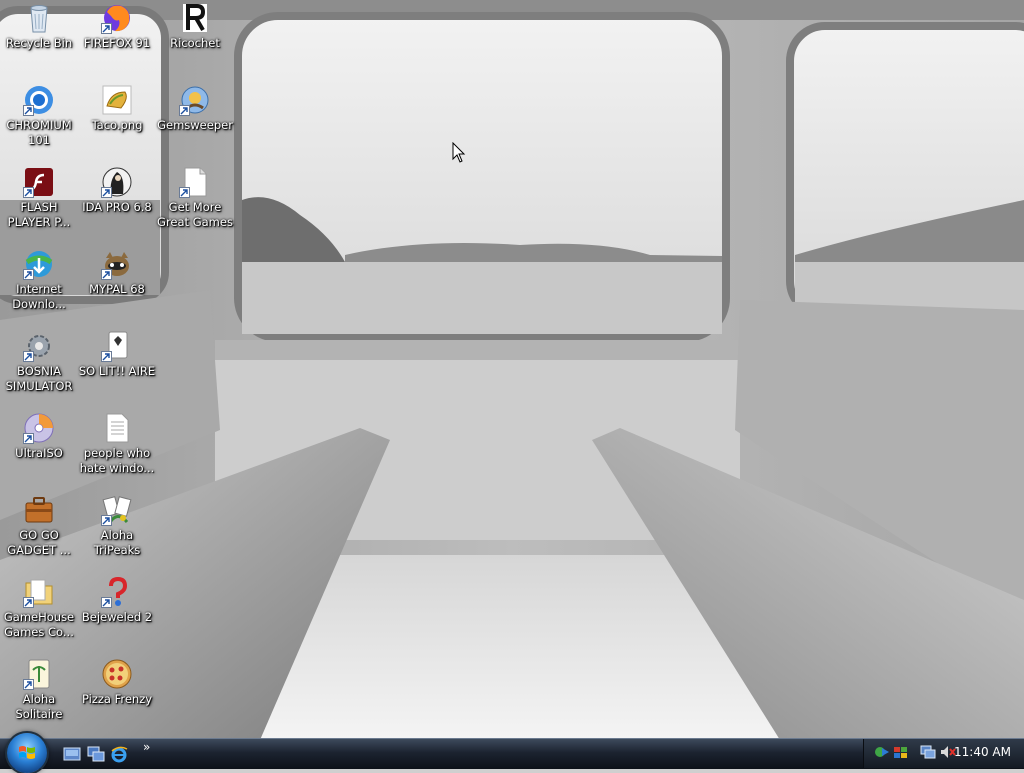 The width and height of the screenshot is (1024, 773). I want to click on firefox-icon, so click(117, 18).